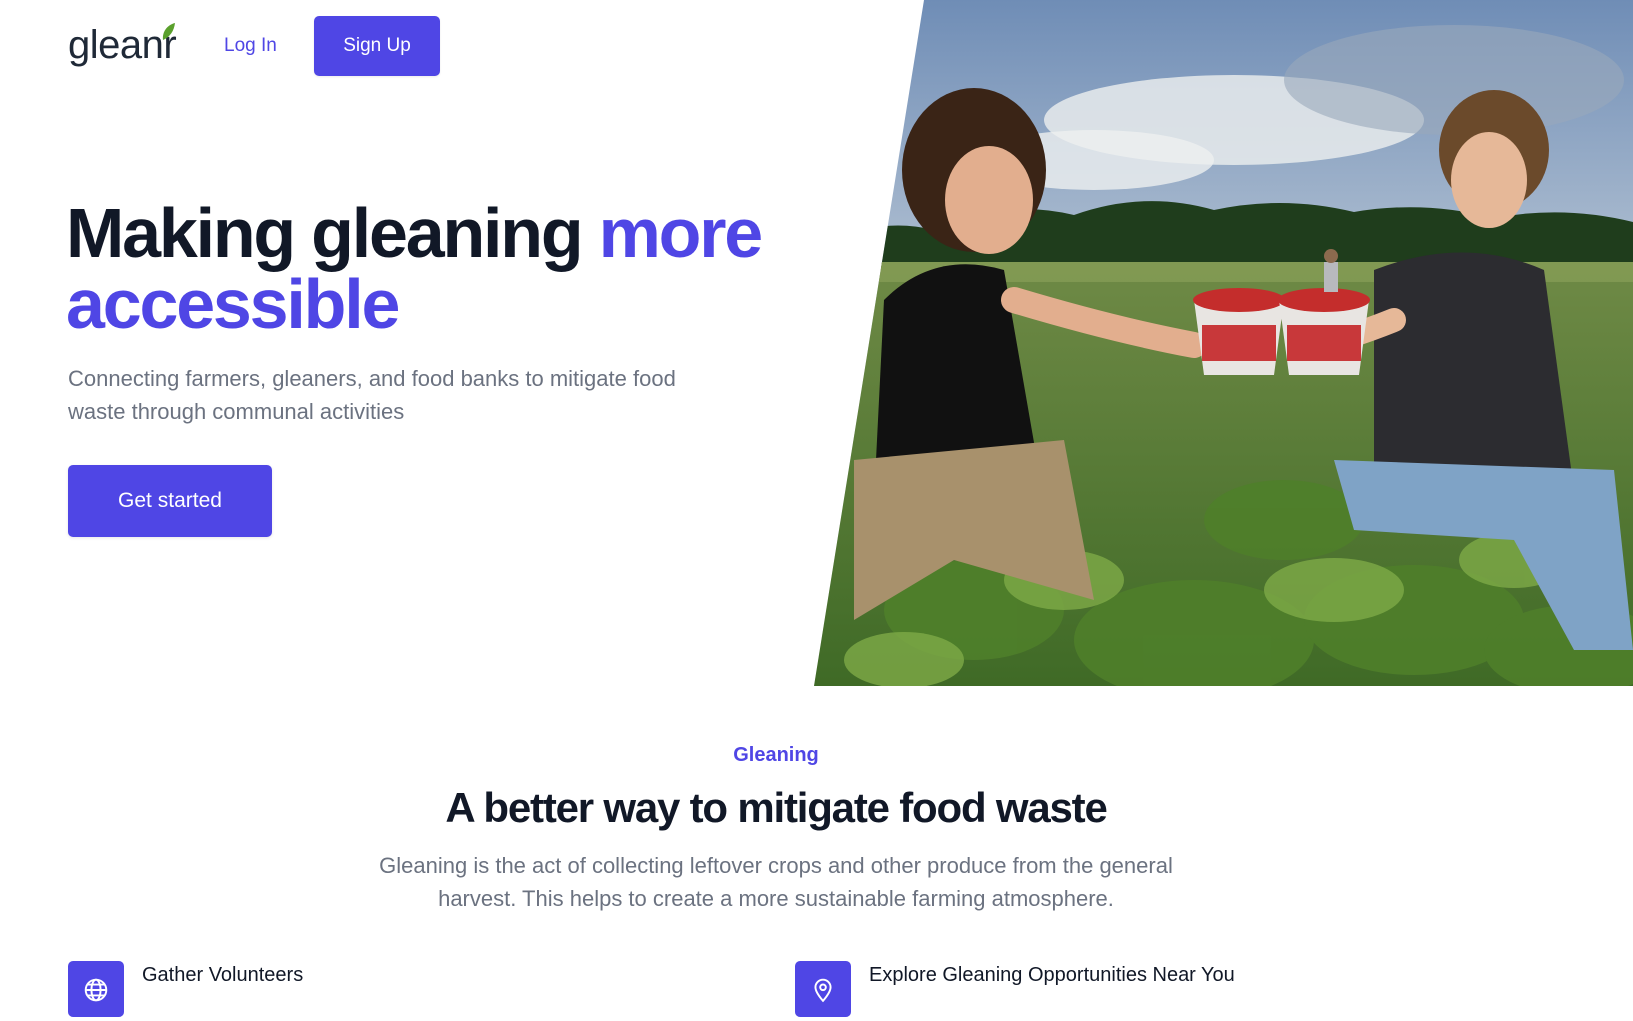 The height and width of the screenshot is (1021, 1633). I want to click on globe-icon, so click(96, 990).